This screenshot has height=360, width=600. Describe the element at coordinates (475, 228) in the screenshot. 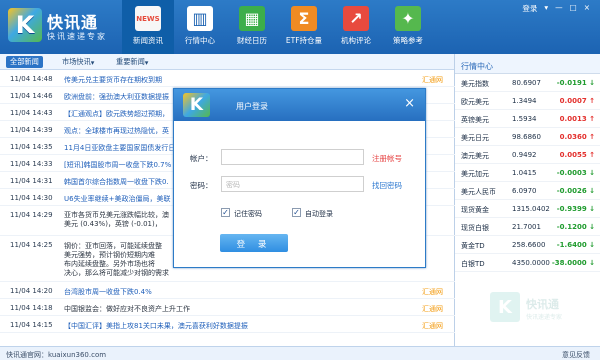

I see `market-name: 现货白银` at that location.